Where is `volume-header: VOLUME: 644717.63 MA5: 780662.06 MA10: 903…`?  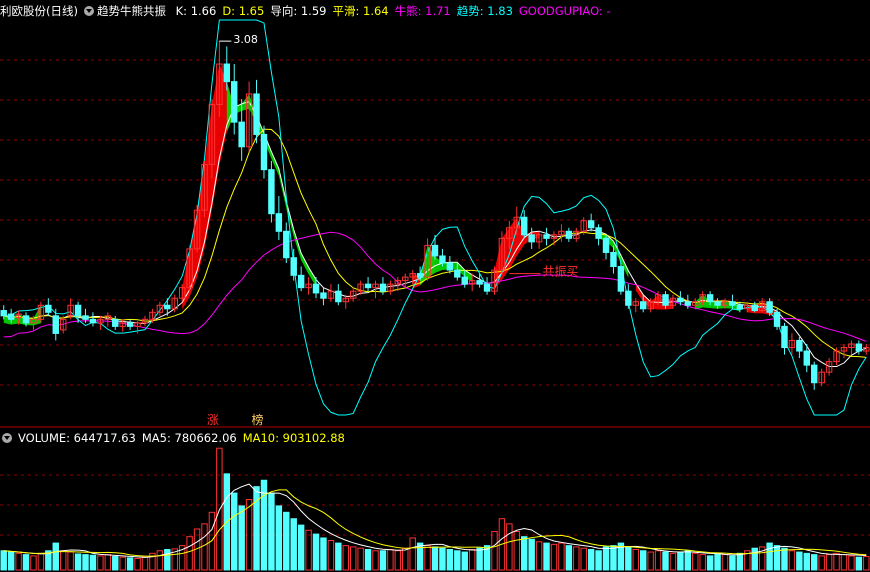
volume-header: VOLUME: 644717.63 MA5: 780662.06 MA10: 903… is located at coordinates (179, 438).